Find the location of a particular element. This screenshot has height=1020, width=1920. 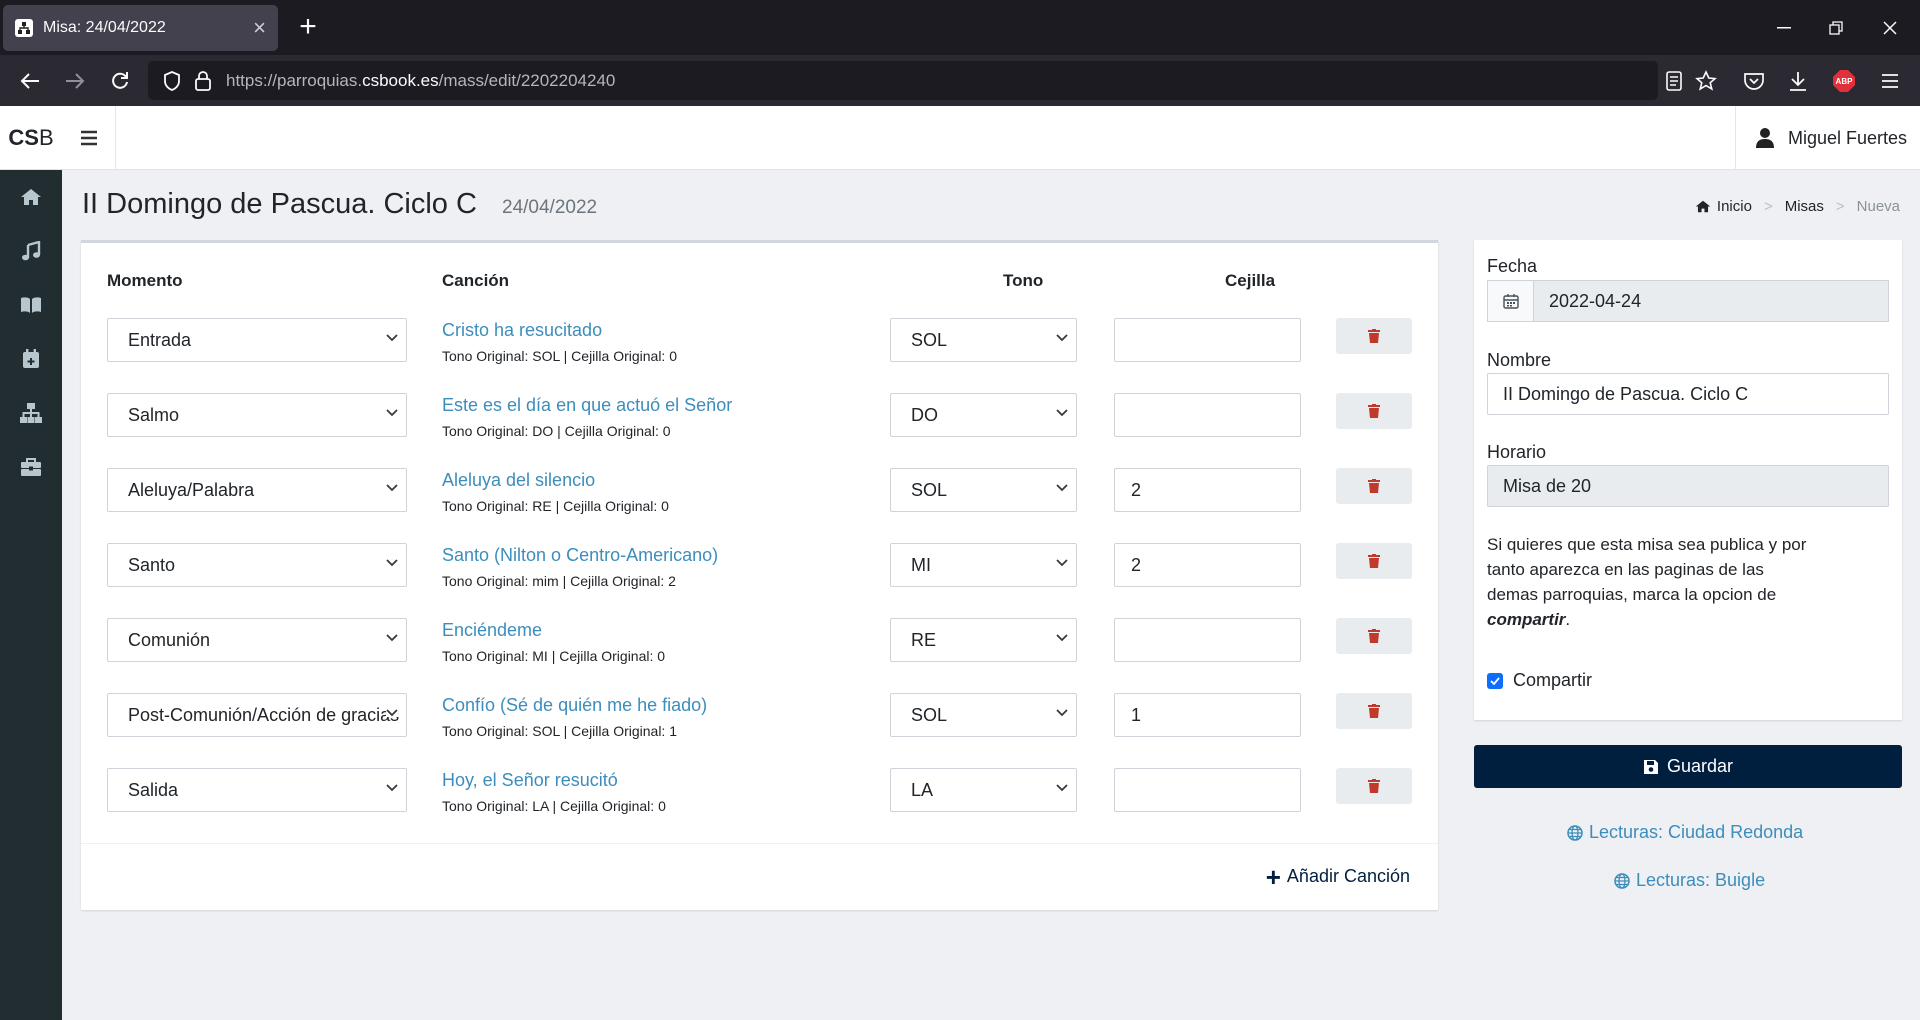

sidebar-item-tools is located at coordinates (31, 467).